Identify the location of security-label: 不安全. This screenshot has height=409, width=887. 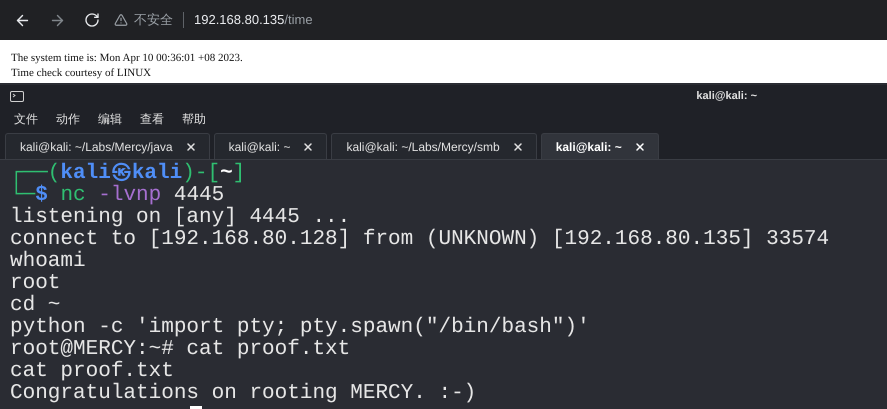
(153, 20).